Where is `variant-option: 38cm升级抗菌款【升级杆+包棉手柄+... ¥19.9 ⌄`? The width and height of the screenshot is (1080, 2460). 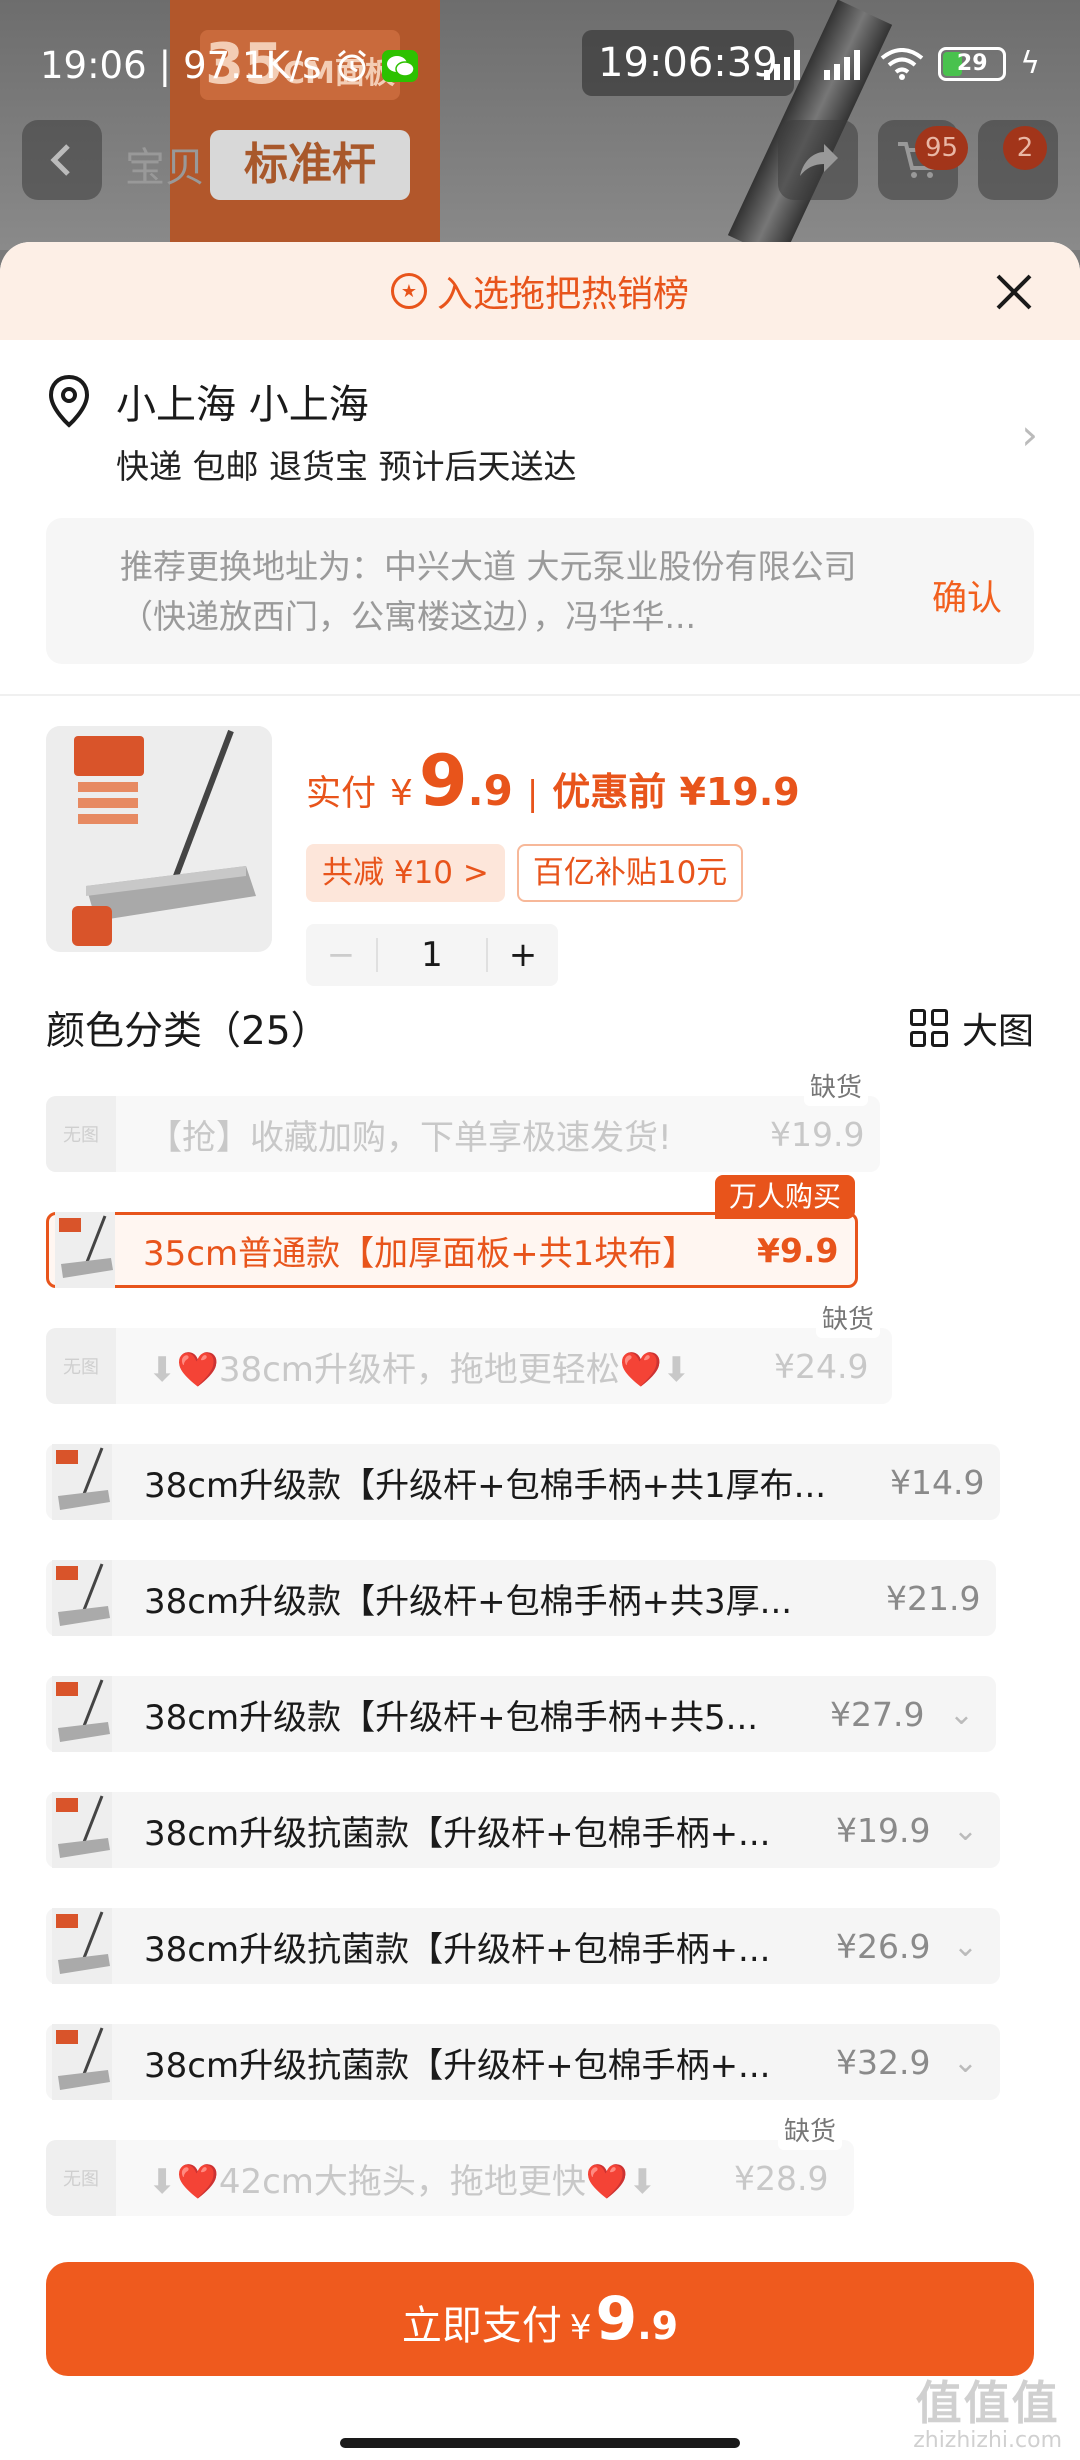 variant-option: 38cm升级抗菌款【升级杆+包棉手柄+... ¥19.9 ⌄ is located at coordinates (523, 1830).